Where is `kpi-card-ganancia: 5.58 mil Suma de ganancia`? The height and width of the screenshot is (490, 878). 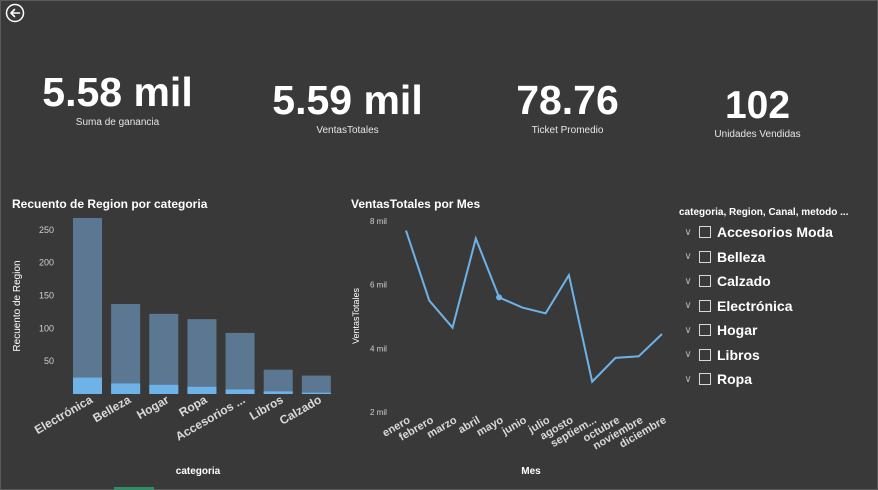 kpi-card-ganancia: 5.58 mil Suma de ganancia is located at coordinates (117, 99).